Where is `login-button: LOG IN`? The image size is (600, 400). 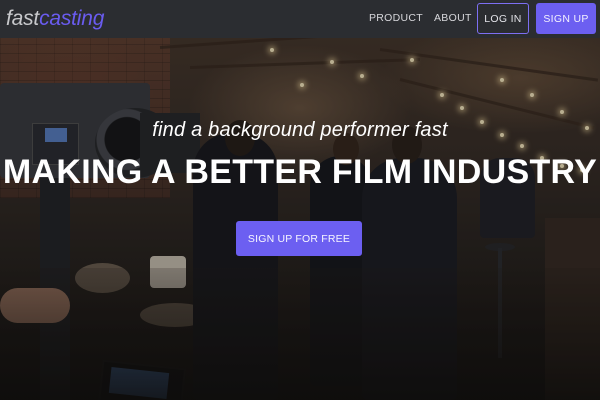
login-button: LOG IN is located at coordinates (503, 18).